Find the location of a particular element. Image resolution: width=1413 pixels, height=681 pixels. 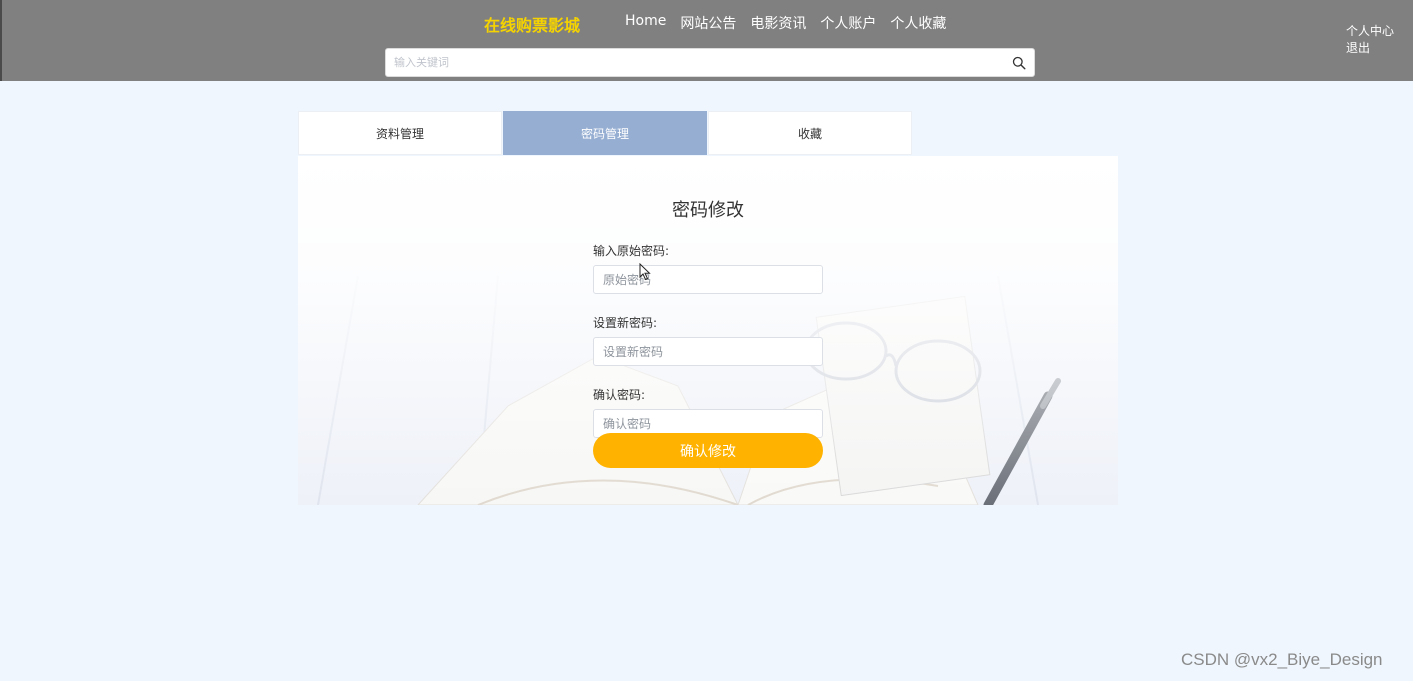

tab-profile: 资料管理 is located at coordinates (400, 133).